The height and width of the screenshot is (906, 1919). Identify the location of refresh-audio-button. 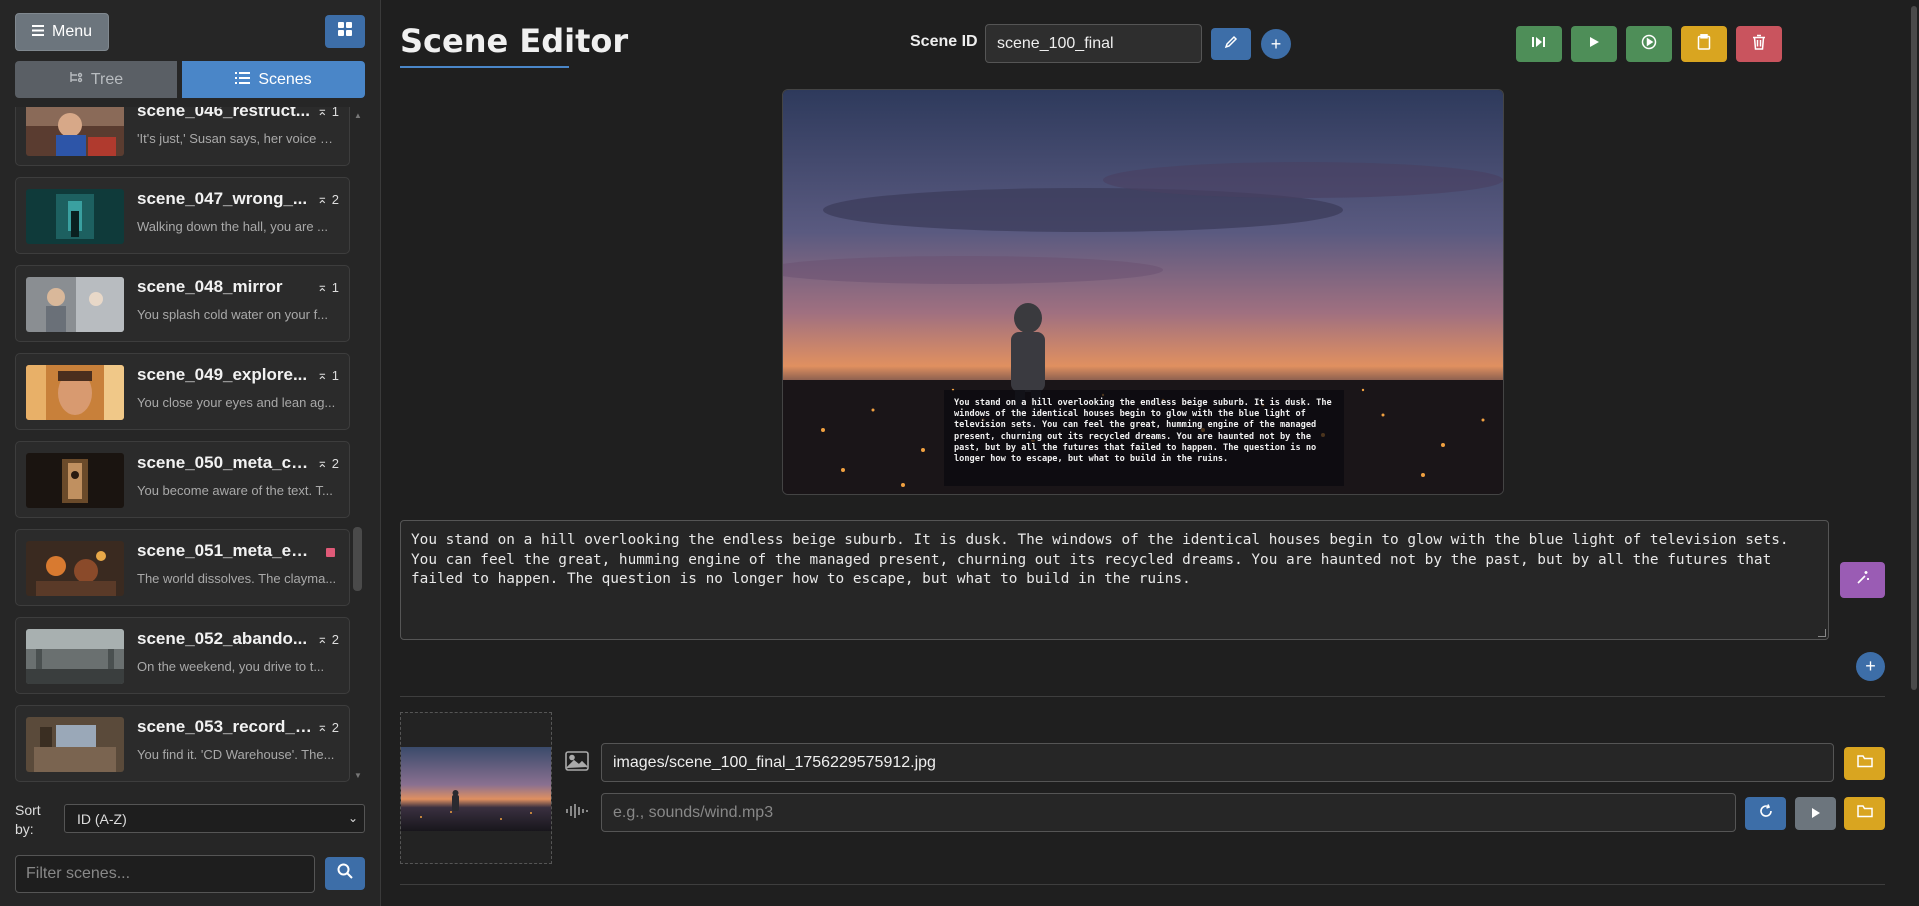
(1765, 813).